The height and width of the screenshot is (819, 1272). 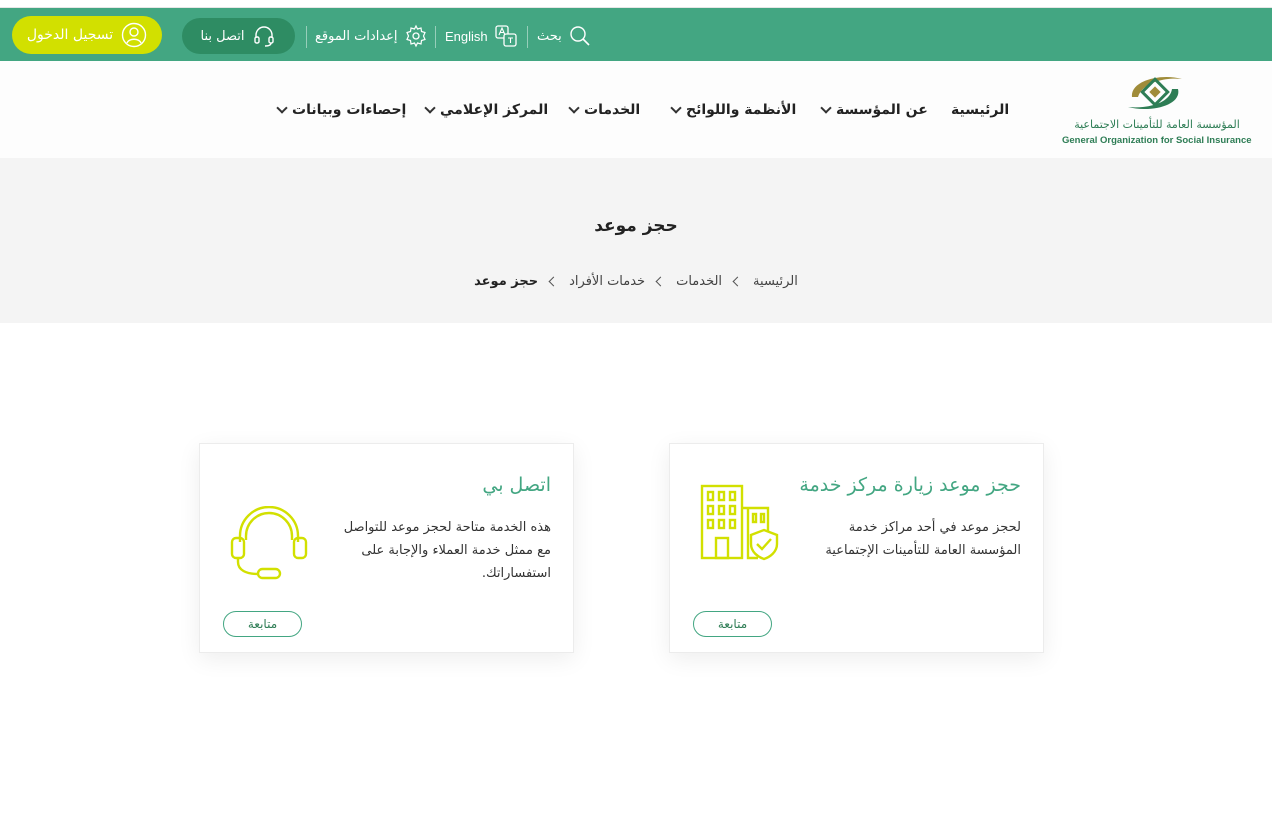 I want to click on search-link: بحث, so click(x=564, y=36).